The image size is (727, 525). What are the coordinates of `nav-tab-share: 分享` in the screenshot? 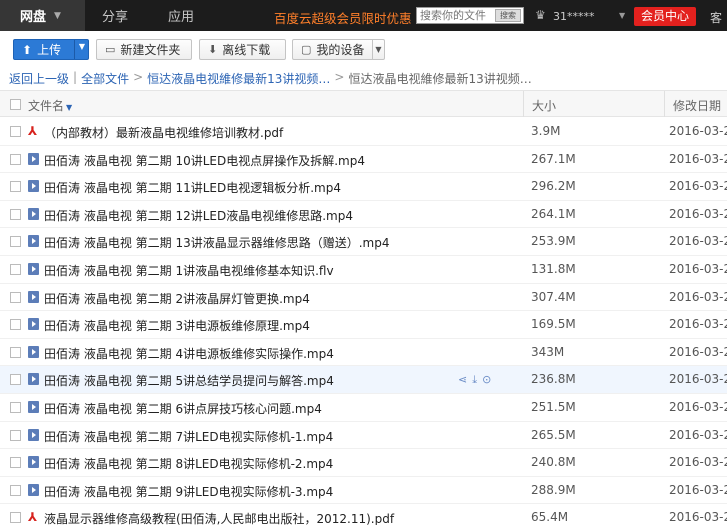 It's located at (127, 15).